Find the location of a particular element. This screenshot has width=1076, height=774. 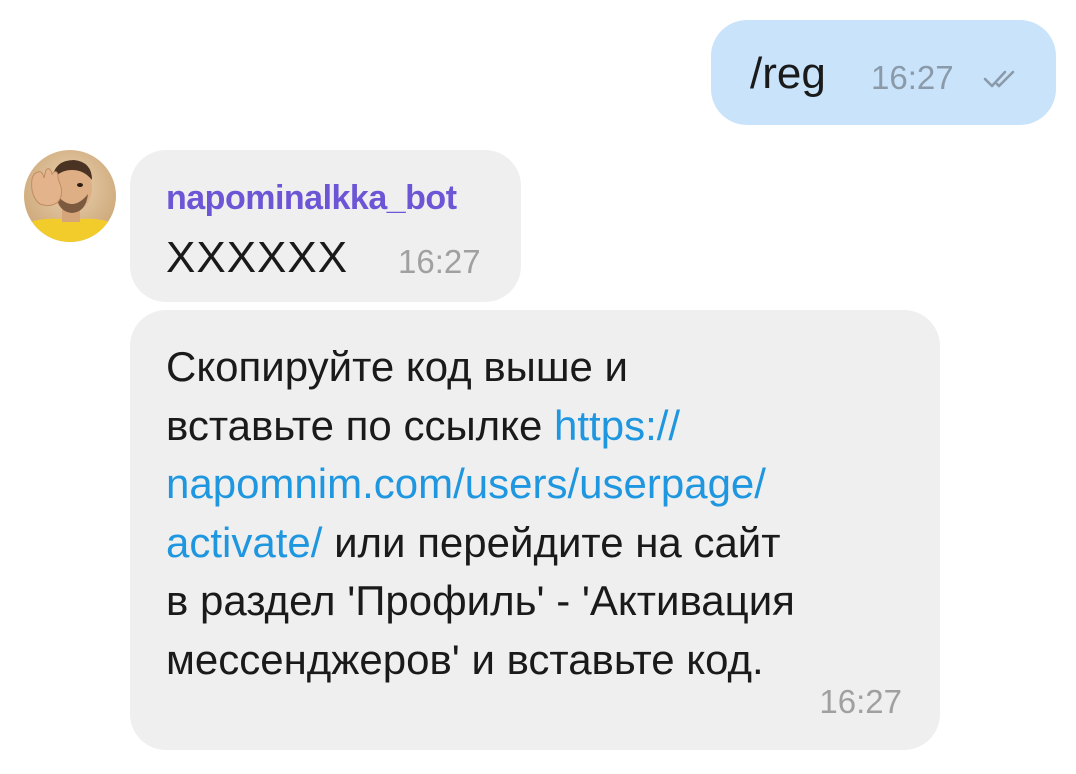

message-link: https:// is located at coordinates (617, 425).